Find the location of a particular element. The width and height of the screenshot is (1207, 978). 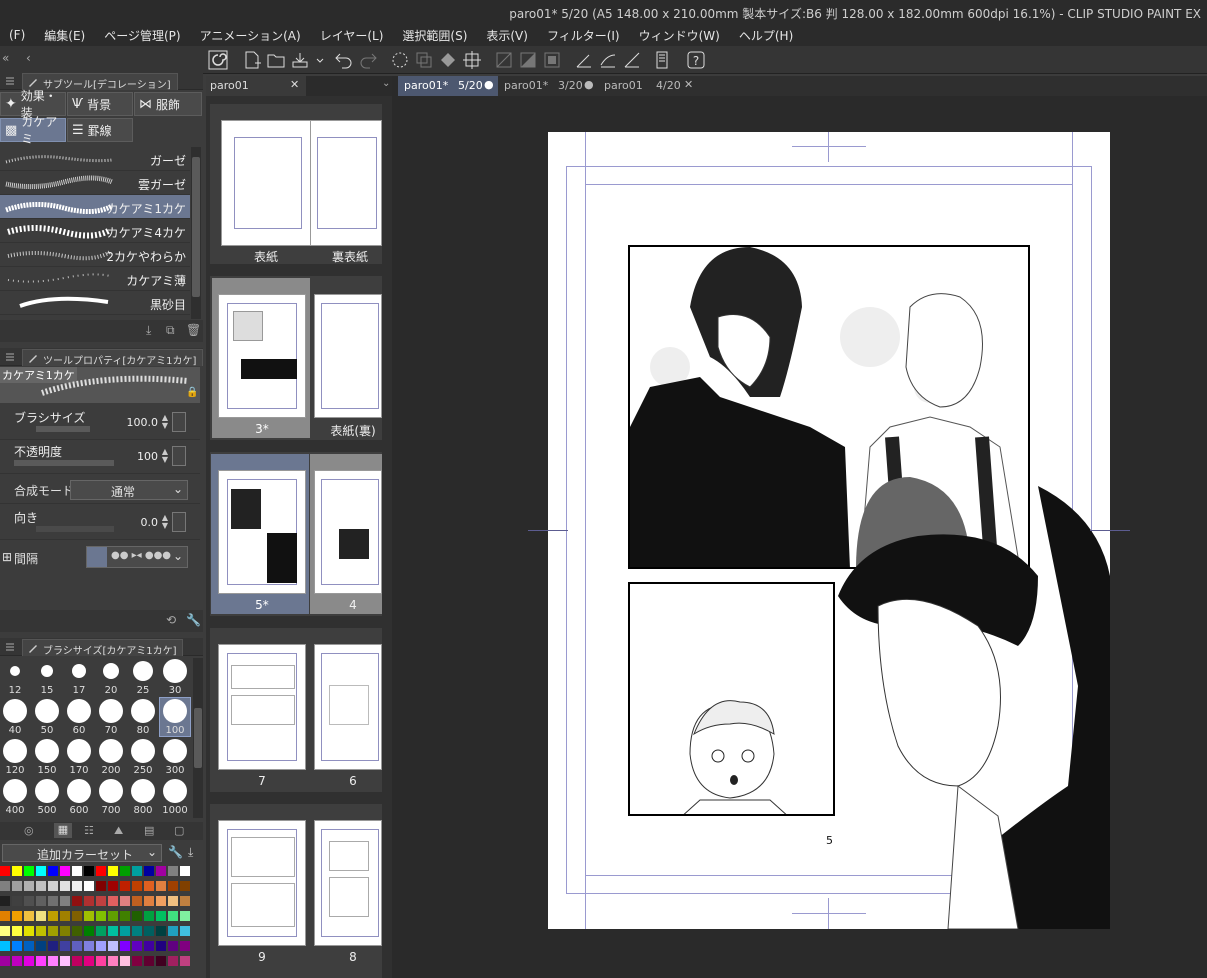

history-icon: ⛰ is located at coordinates (118, 831).